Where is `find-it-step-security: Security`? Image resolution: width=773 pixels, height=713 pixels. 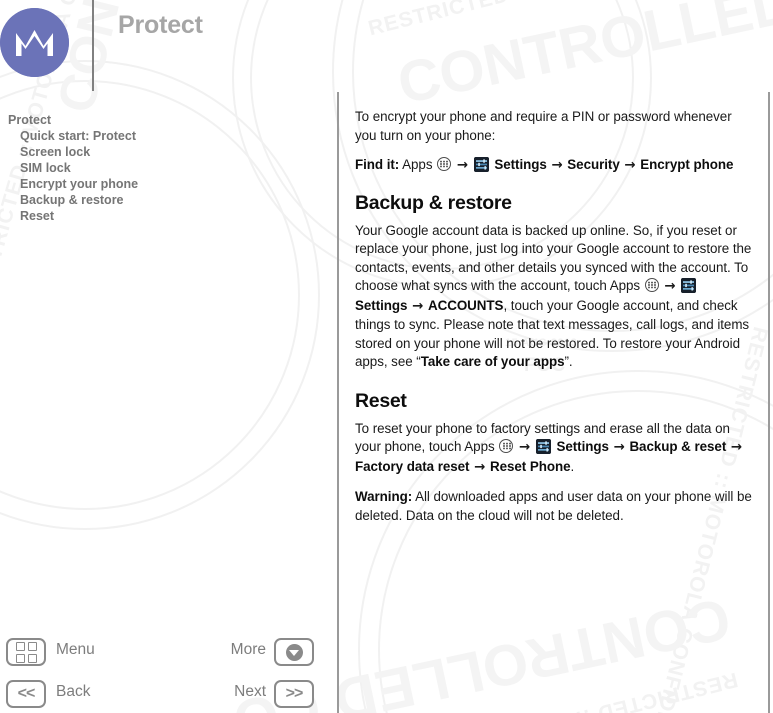 find-it-step-security: Security is located at coordinates (593, 164).